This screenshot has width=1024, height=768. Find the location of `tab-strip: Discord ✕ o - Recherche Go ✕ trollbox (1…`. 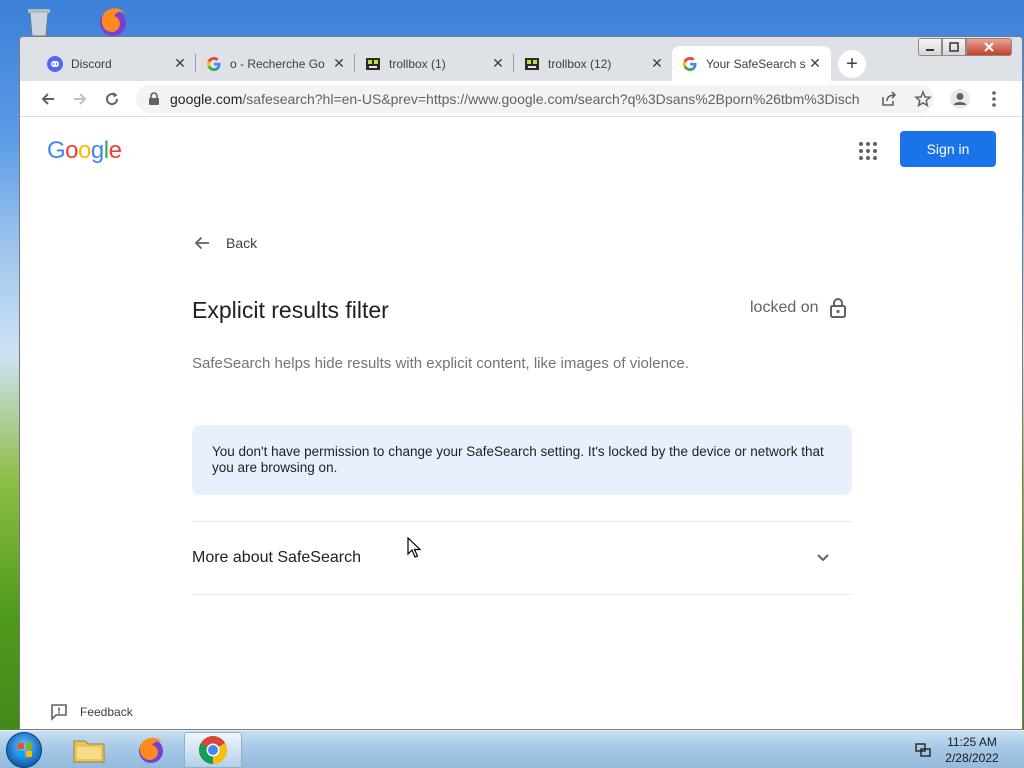

tab-strip: Discord ✕ o - Recherche Go ✕ trollbox (1… is located at coordinates (521, 59).